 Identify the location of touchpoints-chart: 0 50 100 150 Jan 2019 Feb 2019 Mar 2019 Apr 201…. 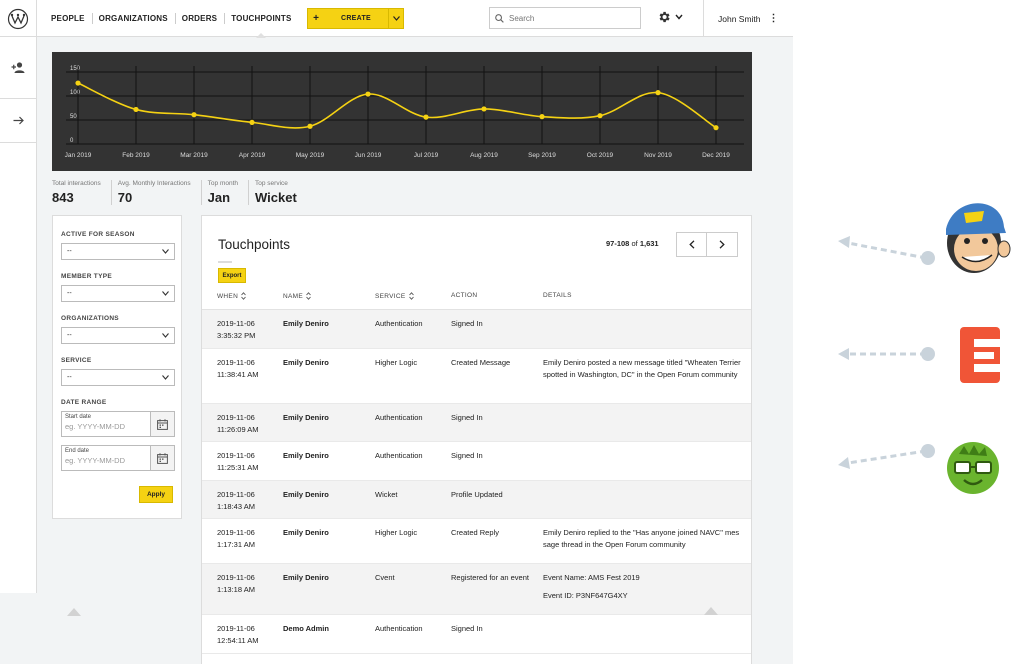
(402, 111).